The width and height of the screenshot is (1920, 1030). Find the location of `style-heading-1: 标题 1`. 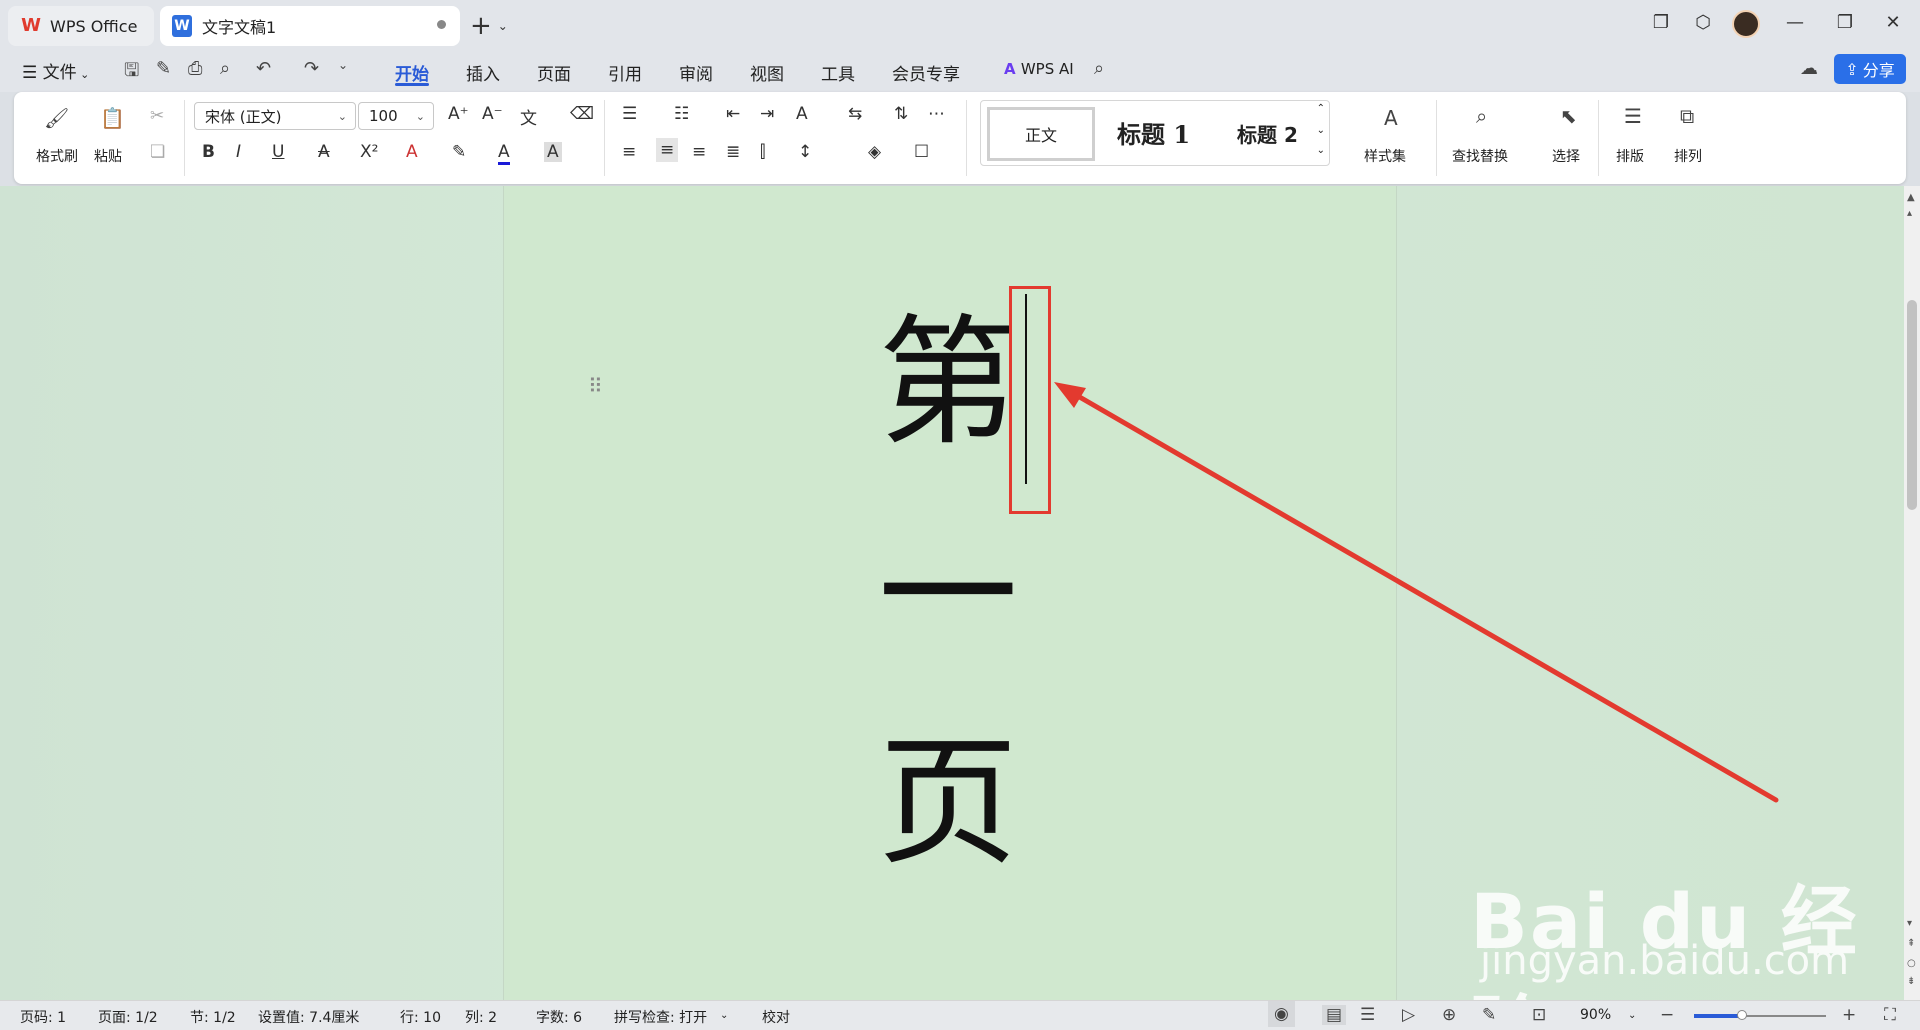

style-heading-1: 标题 1 is located at coordinates (1153, 132).